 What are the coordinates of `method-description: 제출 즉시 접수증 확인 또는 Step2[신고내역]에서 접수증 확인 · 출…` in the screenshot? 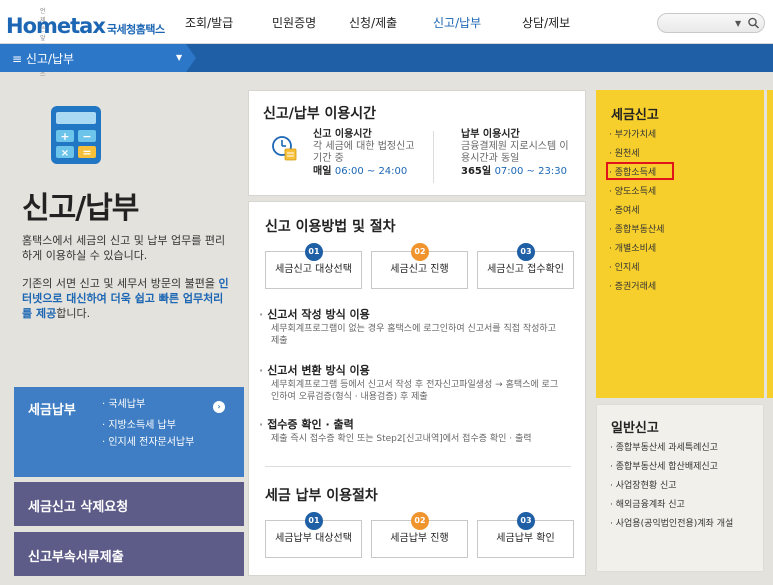 It's located at (401, 439).